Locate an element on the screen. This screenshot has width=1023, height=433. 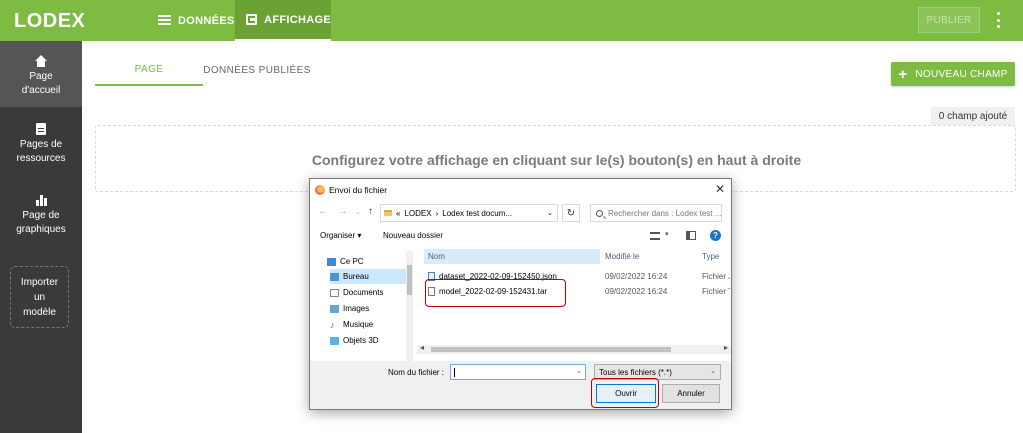
page-tabs: PAGE DONNÉES PUBLIÉES is located at coordinates (215, 70).